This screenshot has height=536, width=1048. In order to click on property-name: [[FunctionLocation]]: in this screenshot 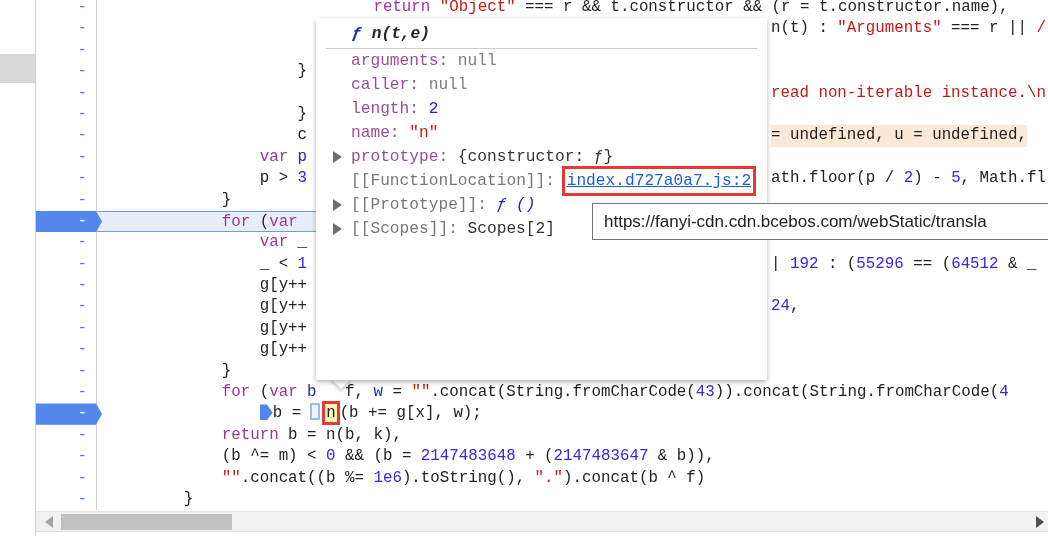, I will do `click(453, 181)`.